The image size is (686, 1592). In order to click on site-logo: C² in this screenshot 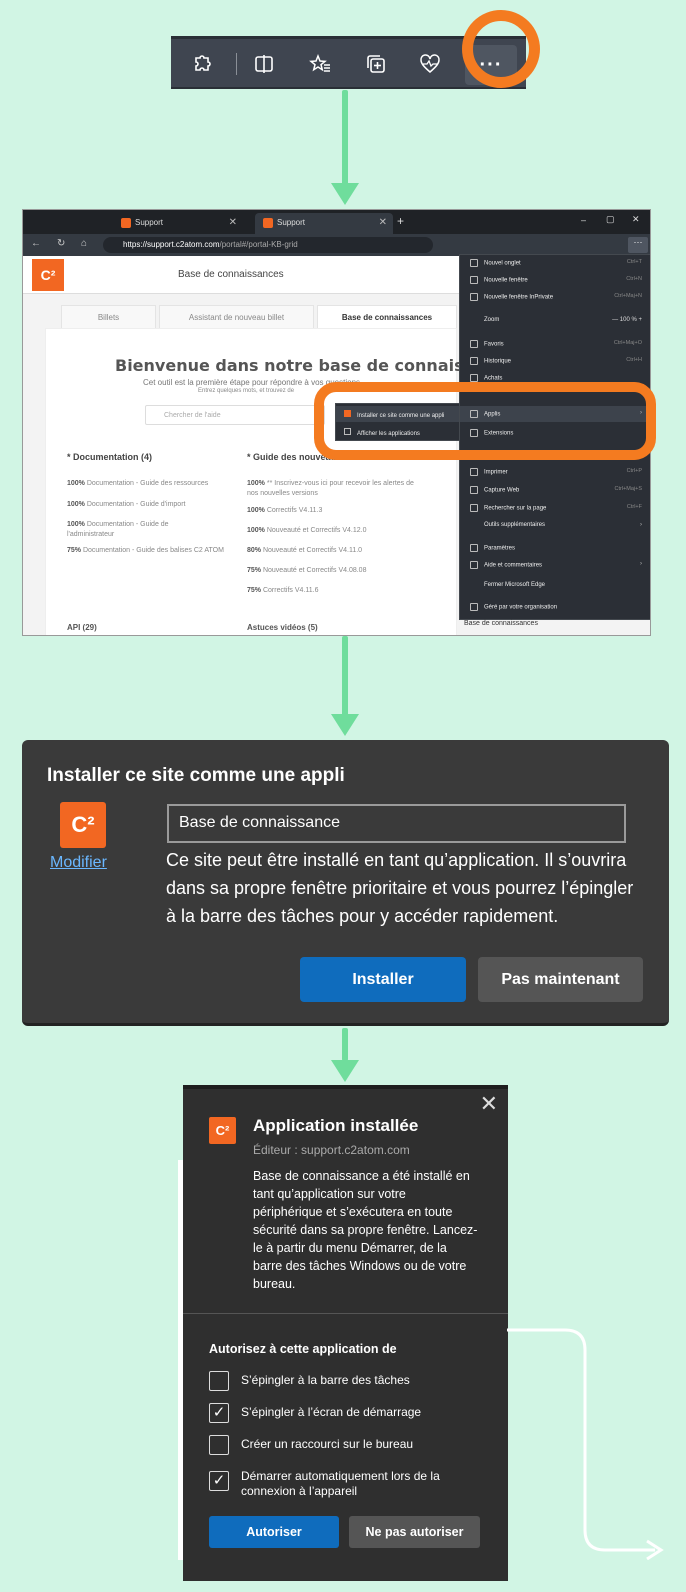, I will do `click(48, 275)`.